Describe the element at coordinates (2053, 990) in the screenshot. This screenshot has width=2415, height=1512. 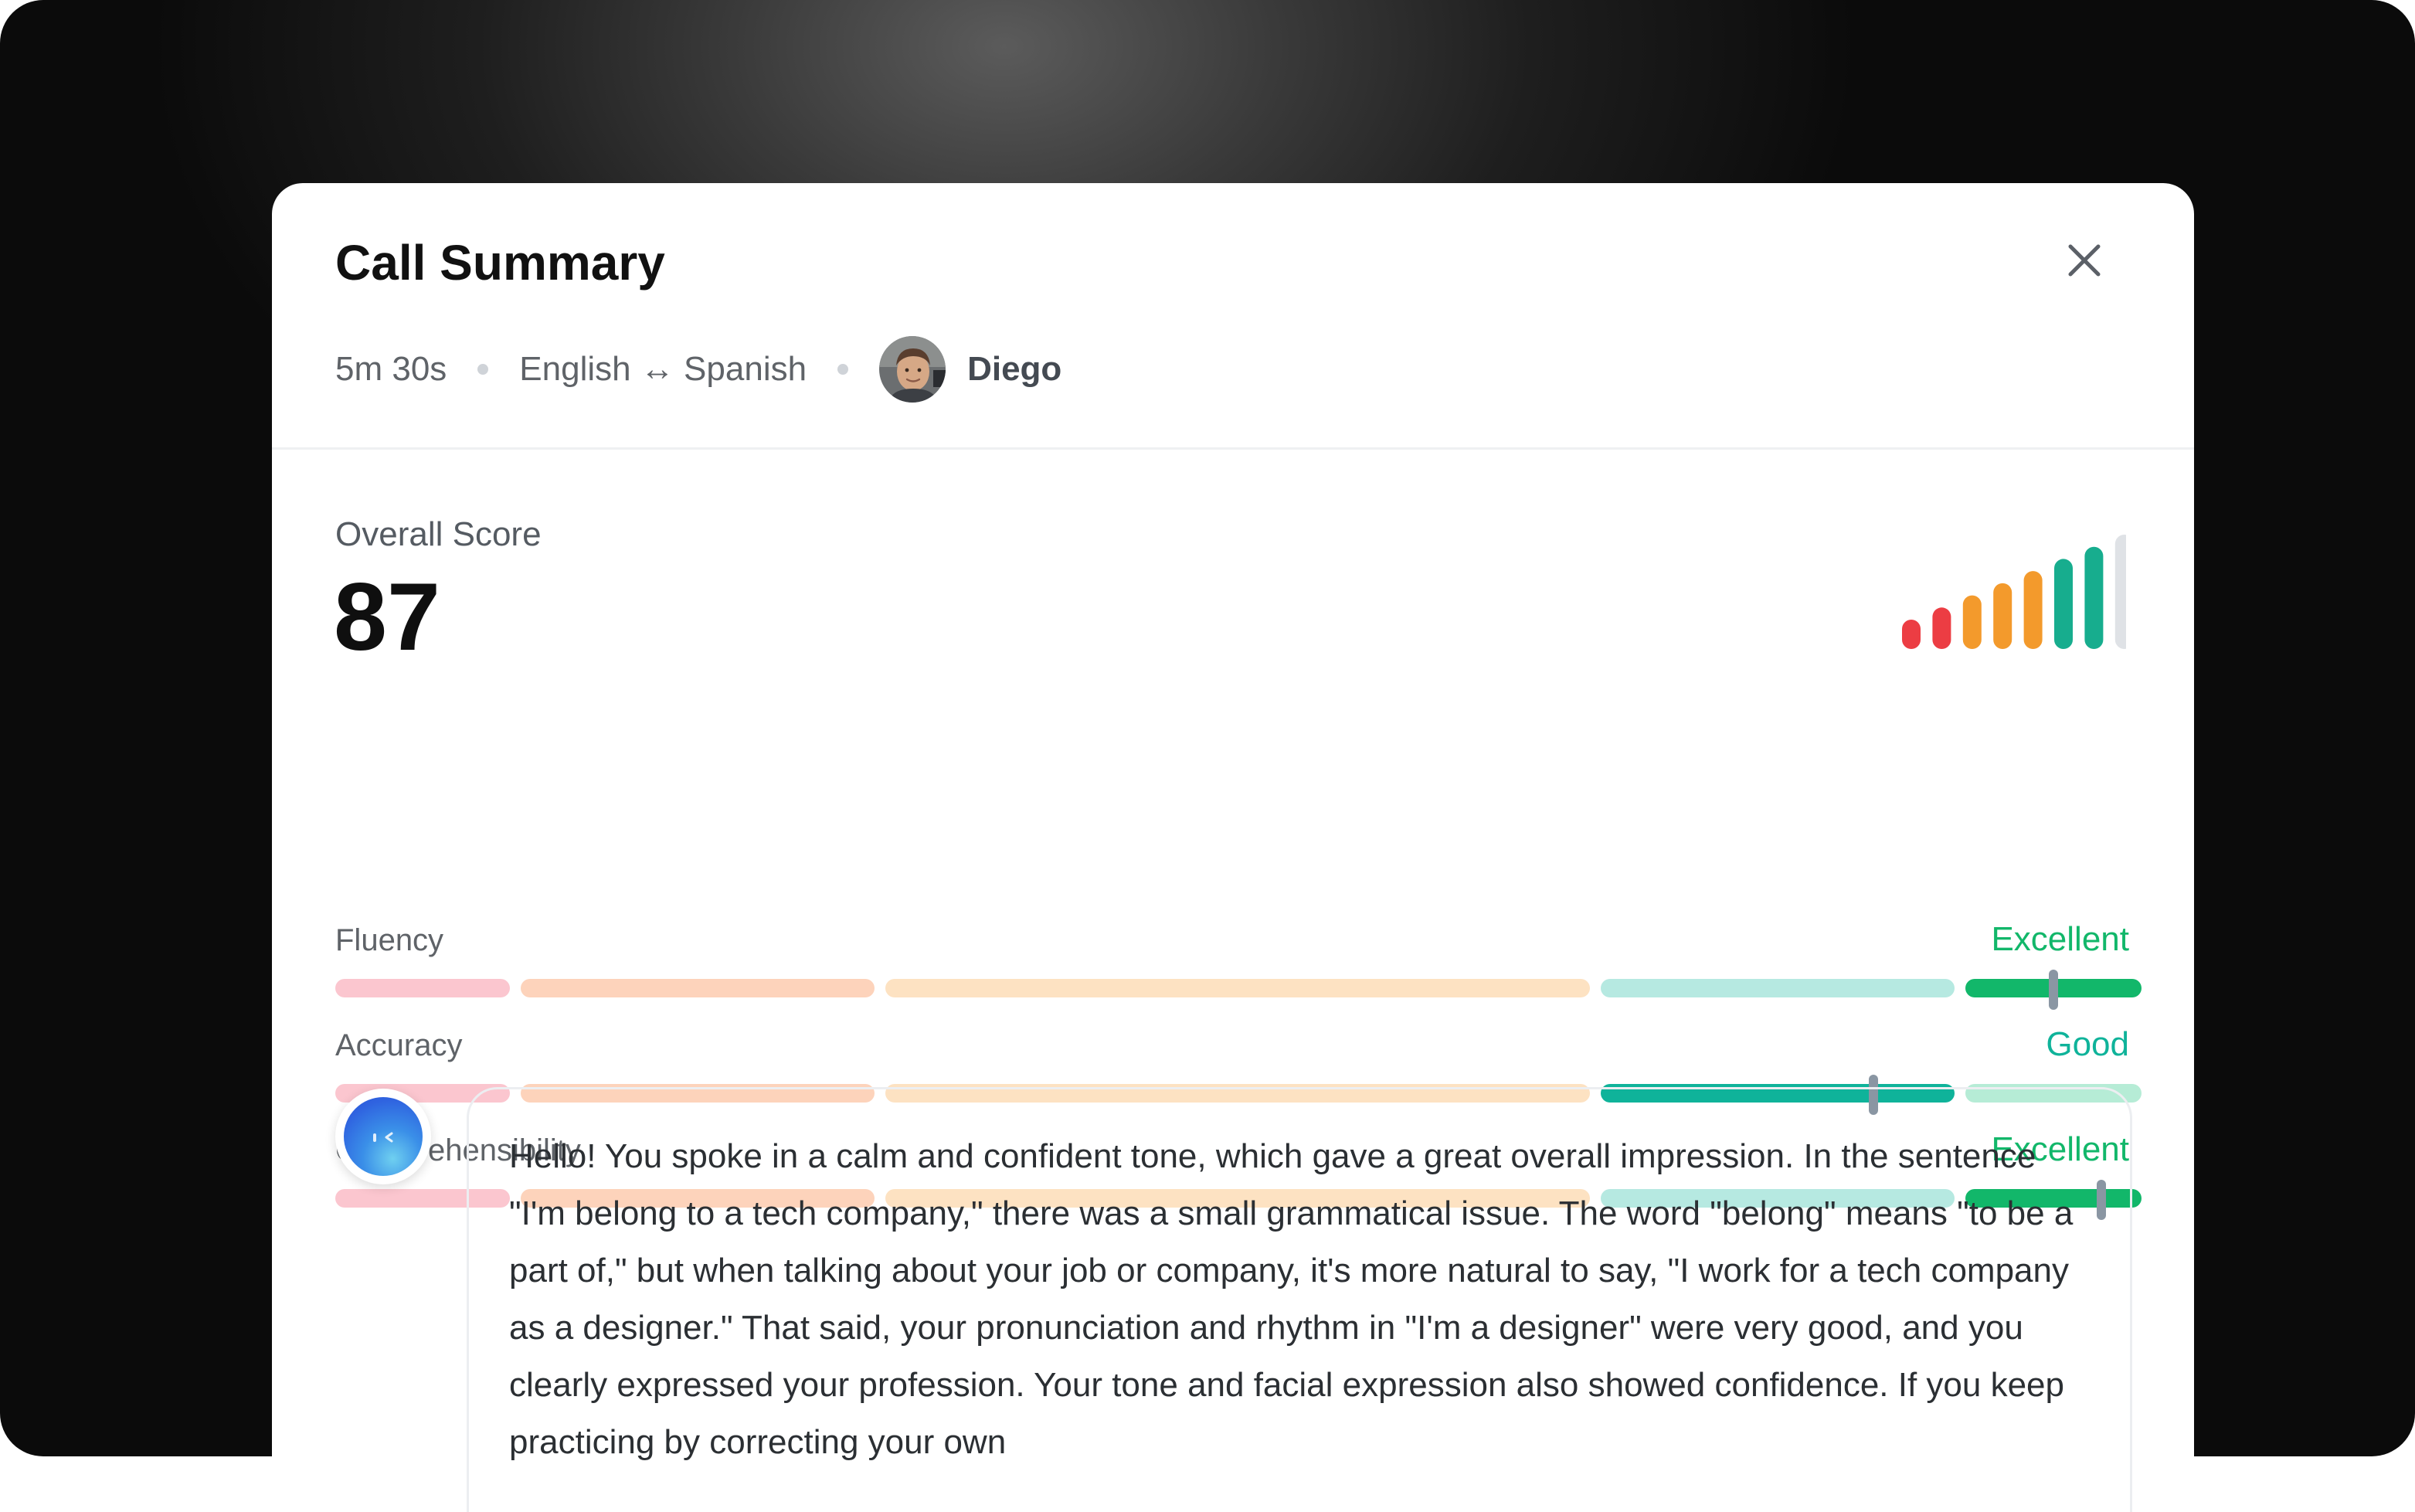
I see `metric-marker` at that location.